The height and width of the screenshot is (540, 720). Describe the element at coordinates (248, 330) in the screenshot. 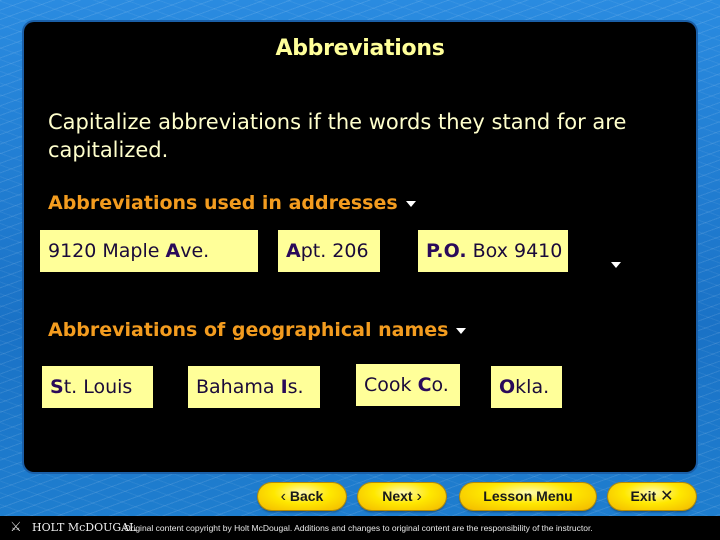

I see `section-heading-text: Abbreviations of geographical names` at that location.